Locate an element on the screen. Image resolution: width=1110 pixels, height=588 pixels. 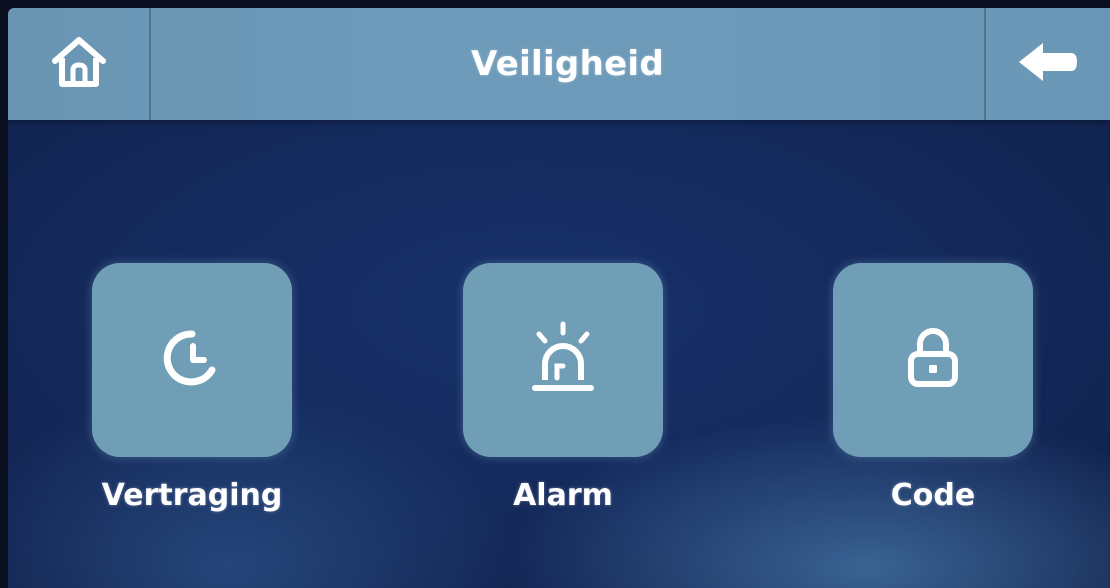
home-icon is located at coordinates (79, 64).